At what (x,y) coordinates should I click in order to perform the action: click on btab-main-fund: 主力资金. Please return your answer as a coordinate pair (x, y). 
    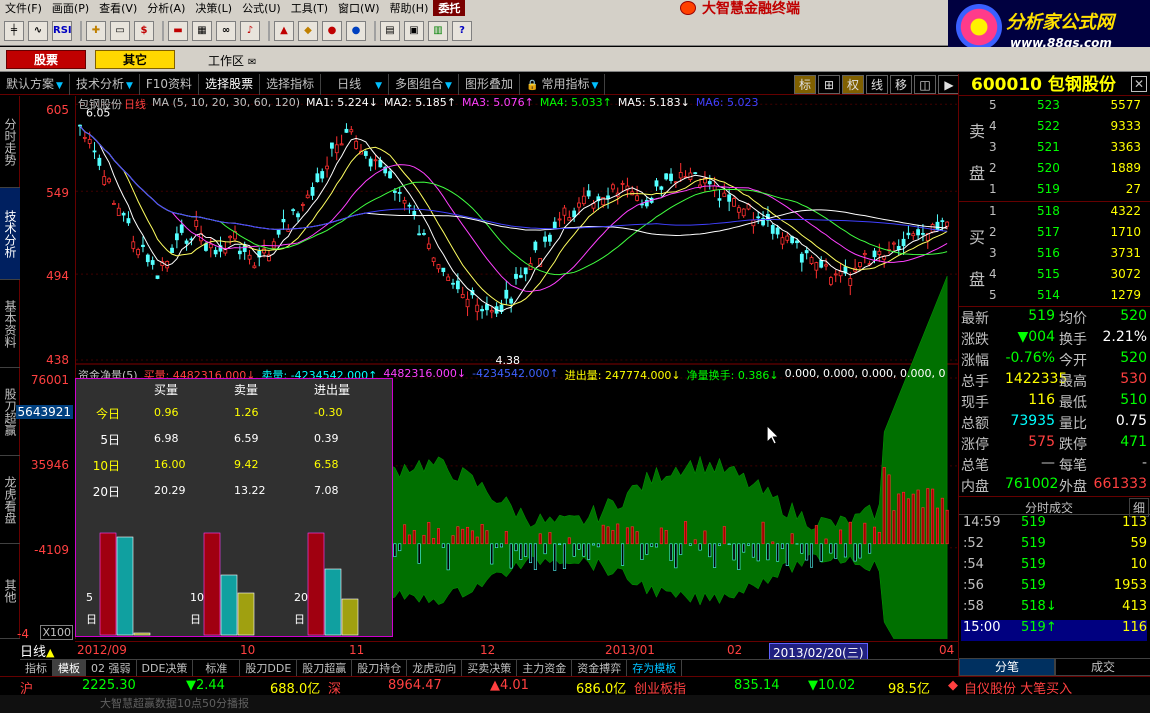
    Looking at the image, I should click on (545, 668).